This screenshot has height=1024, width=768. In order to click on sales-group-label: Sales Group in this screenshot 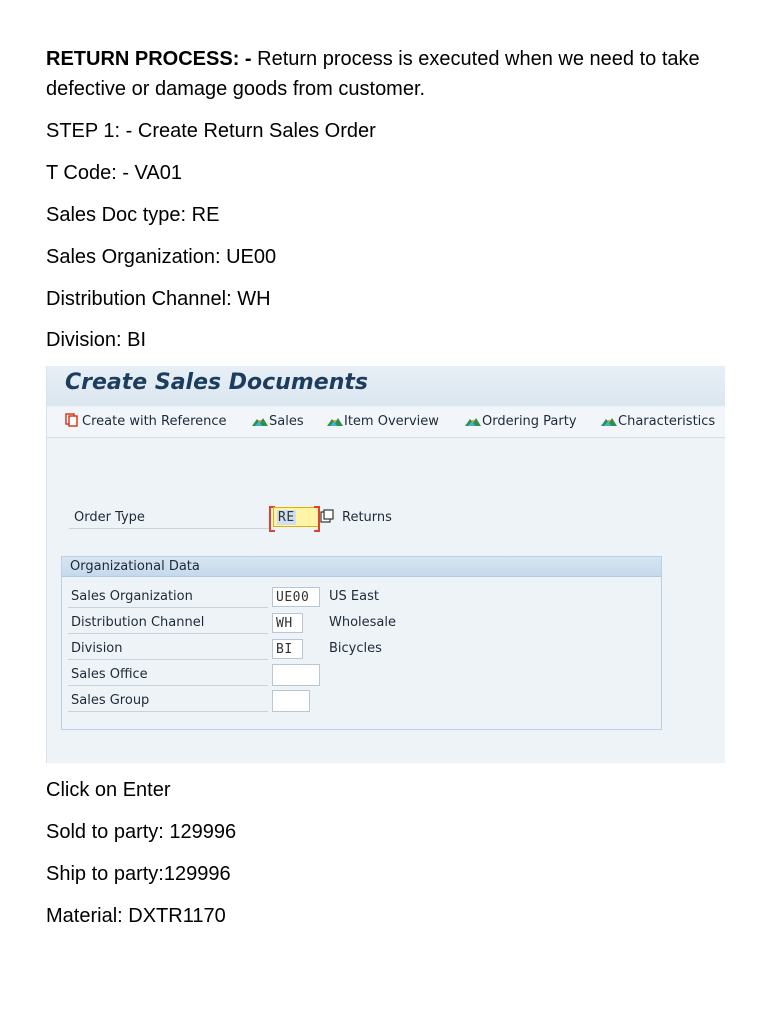, I will do `click(110, 700)`.